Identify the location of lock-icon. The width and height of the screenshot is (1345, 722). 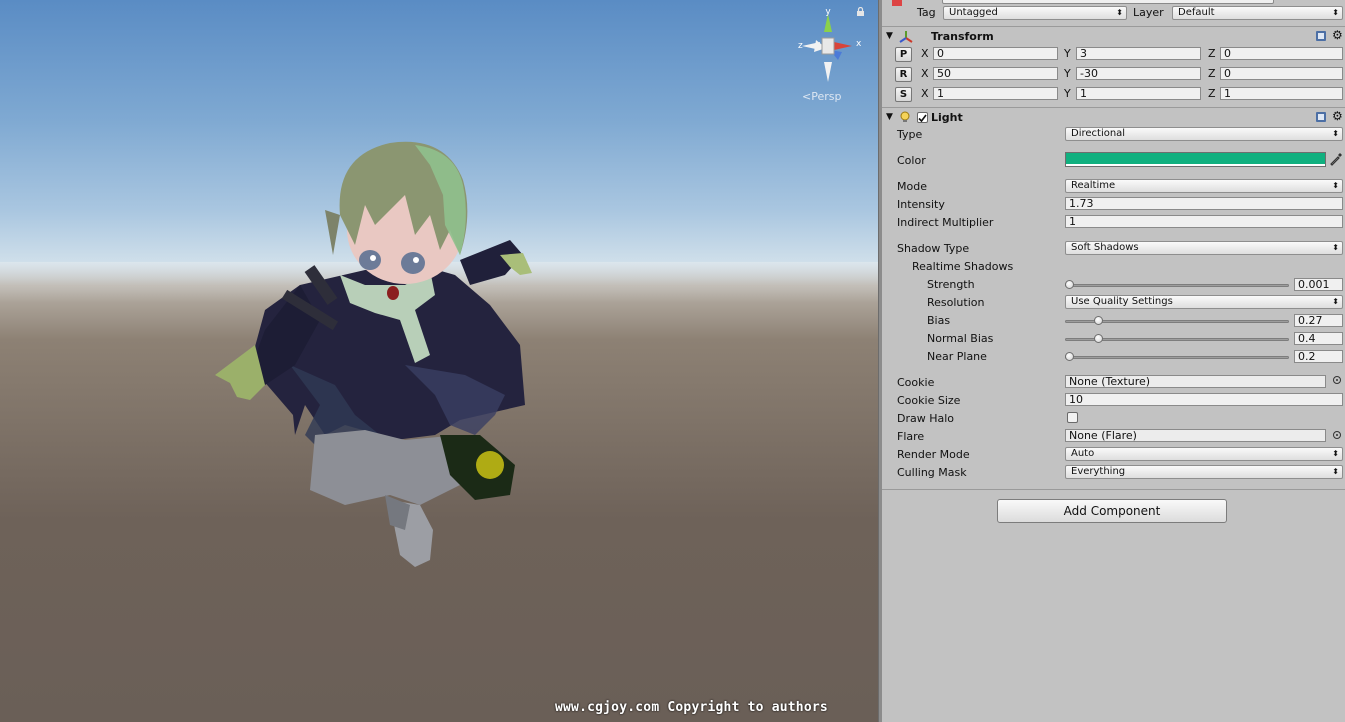
(860, 11).